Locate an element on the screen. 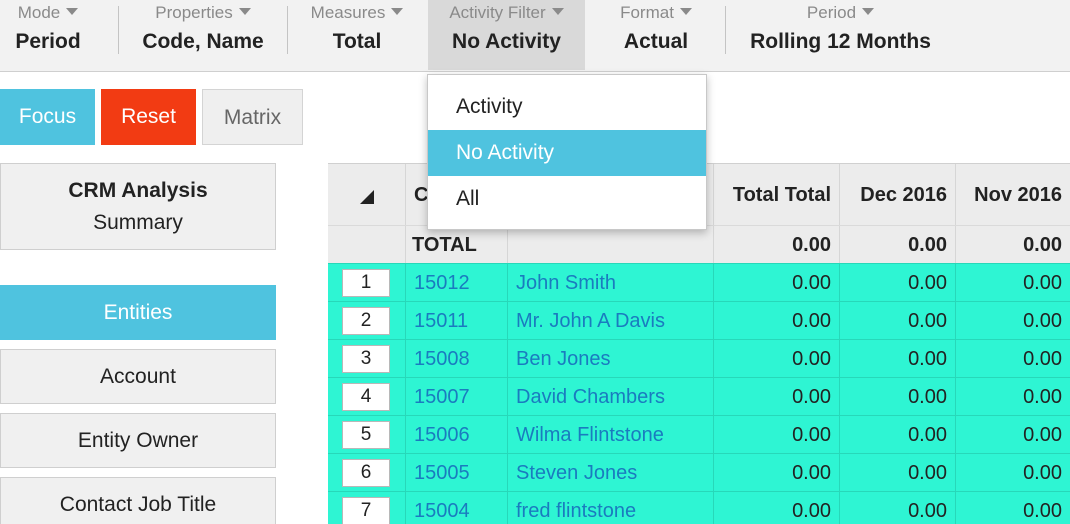 Image resolution: width=1070 pixels, height=524 pixels. toolbar-mode: Mode Period is located at coordinates (48, 35).